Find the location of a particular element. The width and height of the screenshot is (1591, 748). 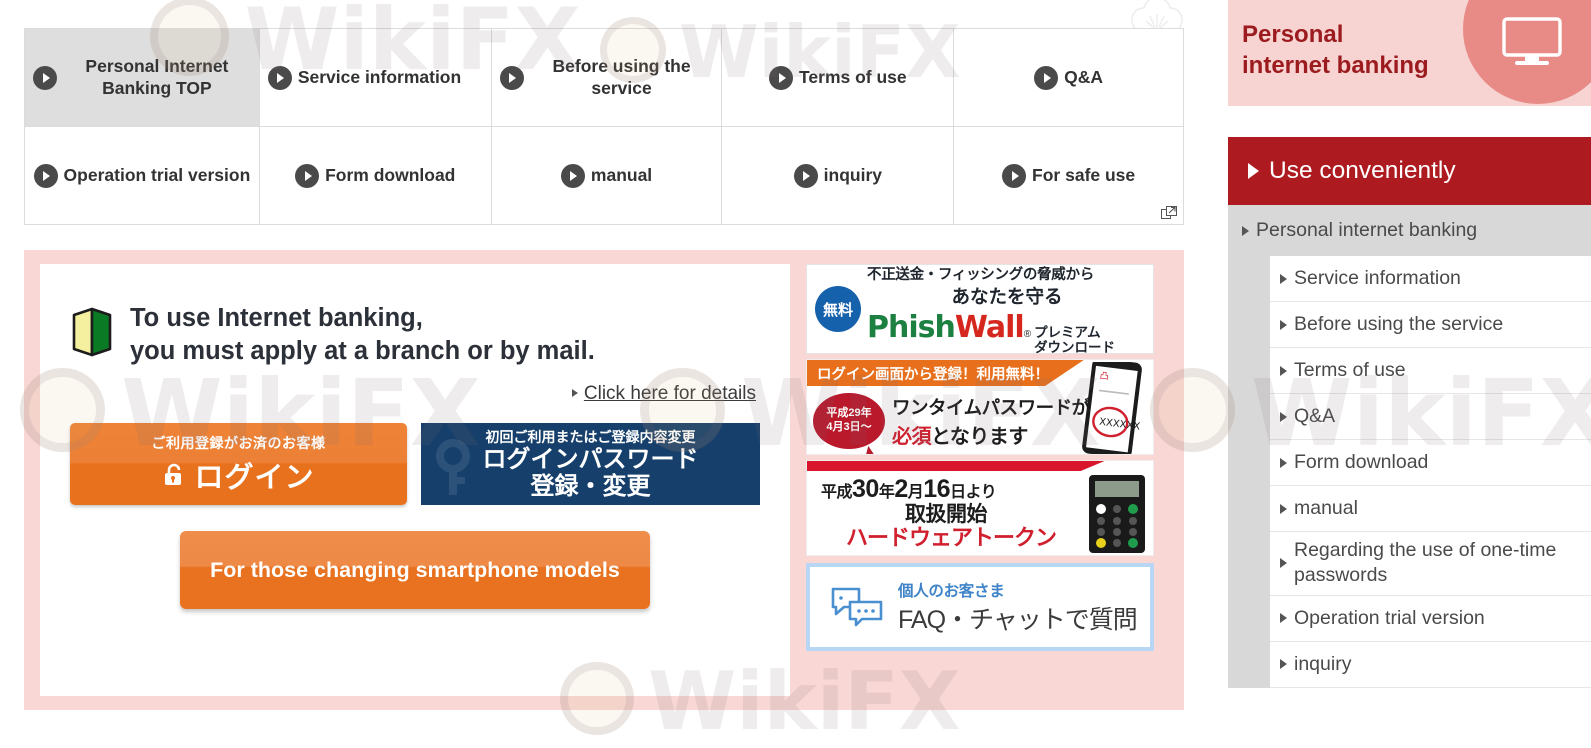

sidebar-top-item-label: Personal internet banking is located at coordinates (1367, 230).